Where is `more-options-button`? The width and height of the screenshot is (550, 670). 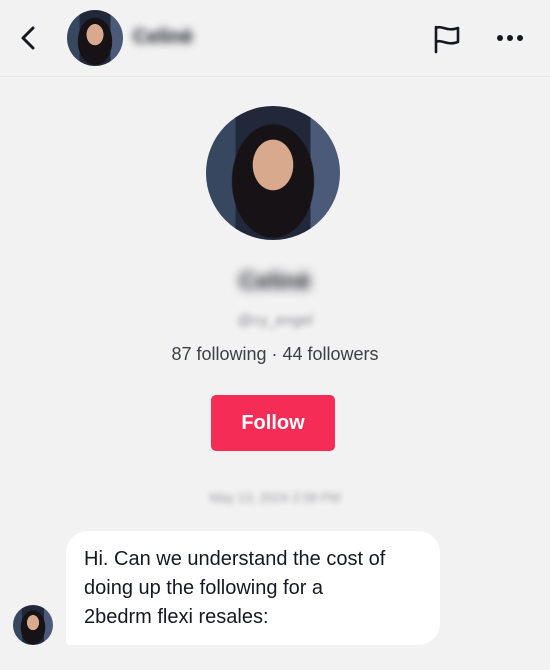 more-options-button is located at coordinates (510, 38).